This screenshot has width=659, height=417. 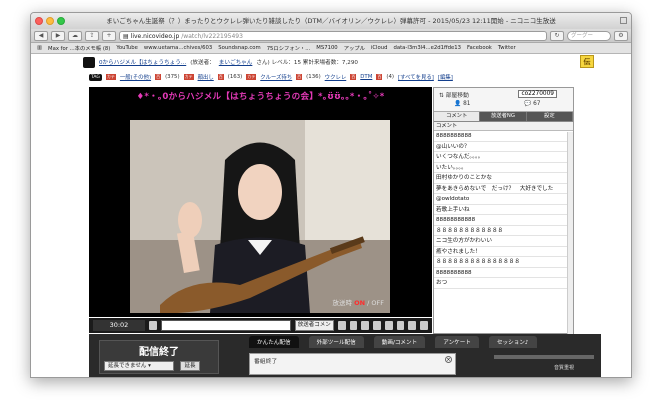 I want to click on list-item: @owldotato, so click(x=503, y=199).